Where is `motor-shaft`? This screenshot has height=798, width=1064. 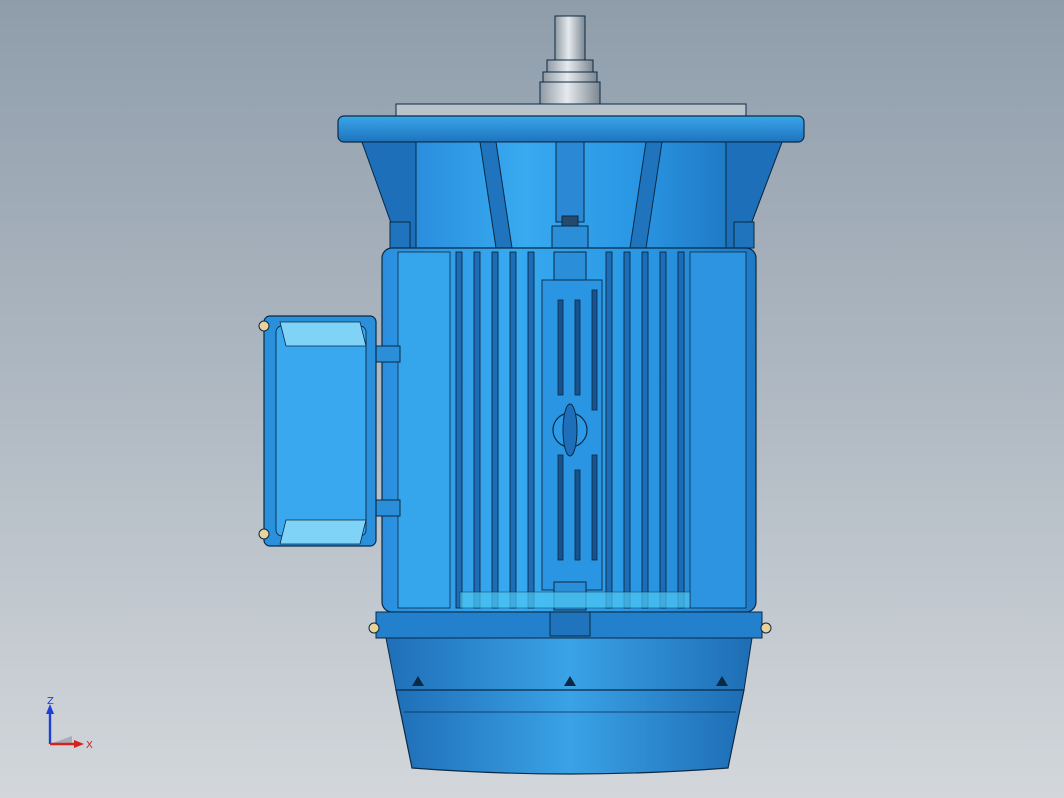
motor-shaft is located at coordinates (571, 66).